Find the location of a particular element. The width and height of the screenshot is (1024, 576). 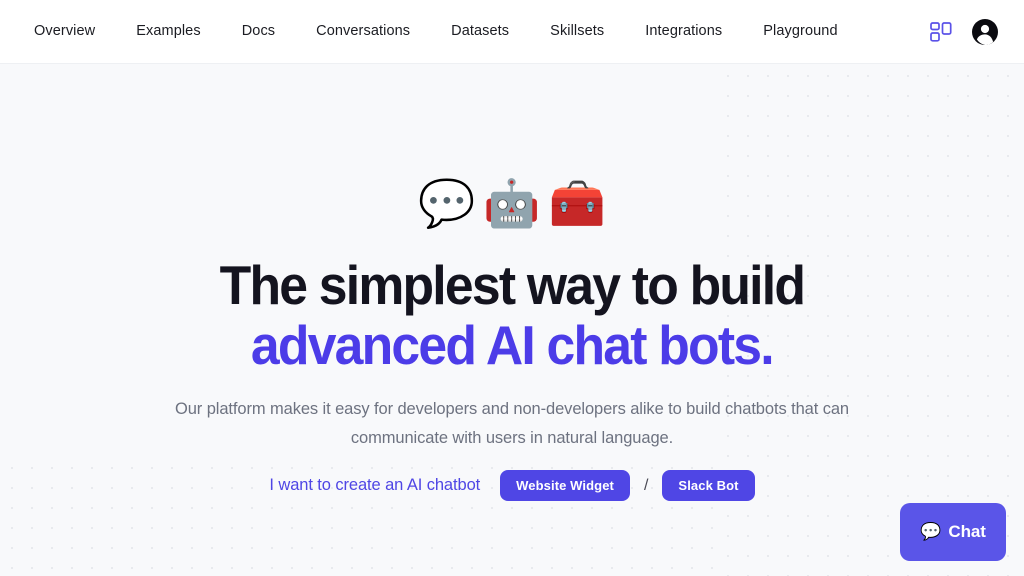

chat-widget-label: Chat is located at coordinates (967, 531).